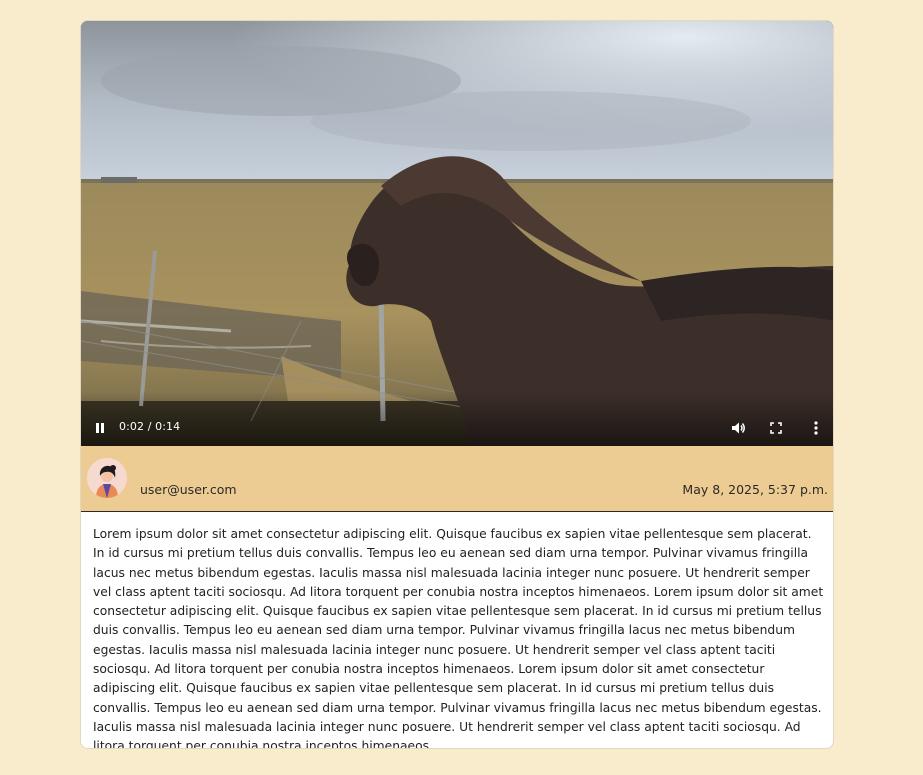 Image resolution: width=923 pixels, height=775 pixels. What do you see at coordinates (100, 428) in the screenshot?
I see `pause-icon` at bounding box center [100, 428].